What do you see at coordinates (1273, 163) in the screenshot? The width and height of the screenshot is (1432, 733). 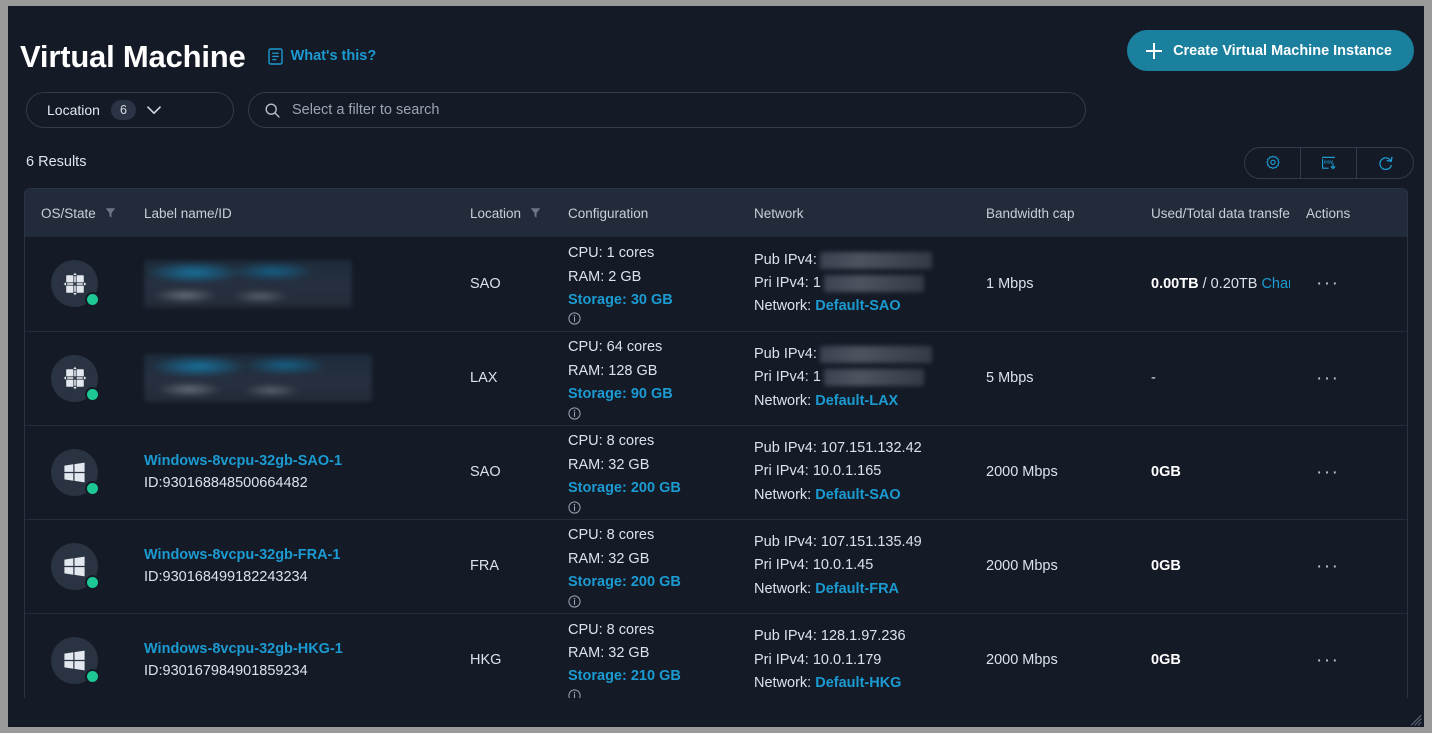 I see `settings-gear-icon` at bounding box center [1273, 163].